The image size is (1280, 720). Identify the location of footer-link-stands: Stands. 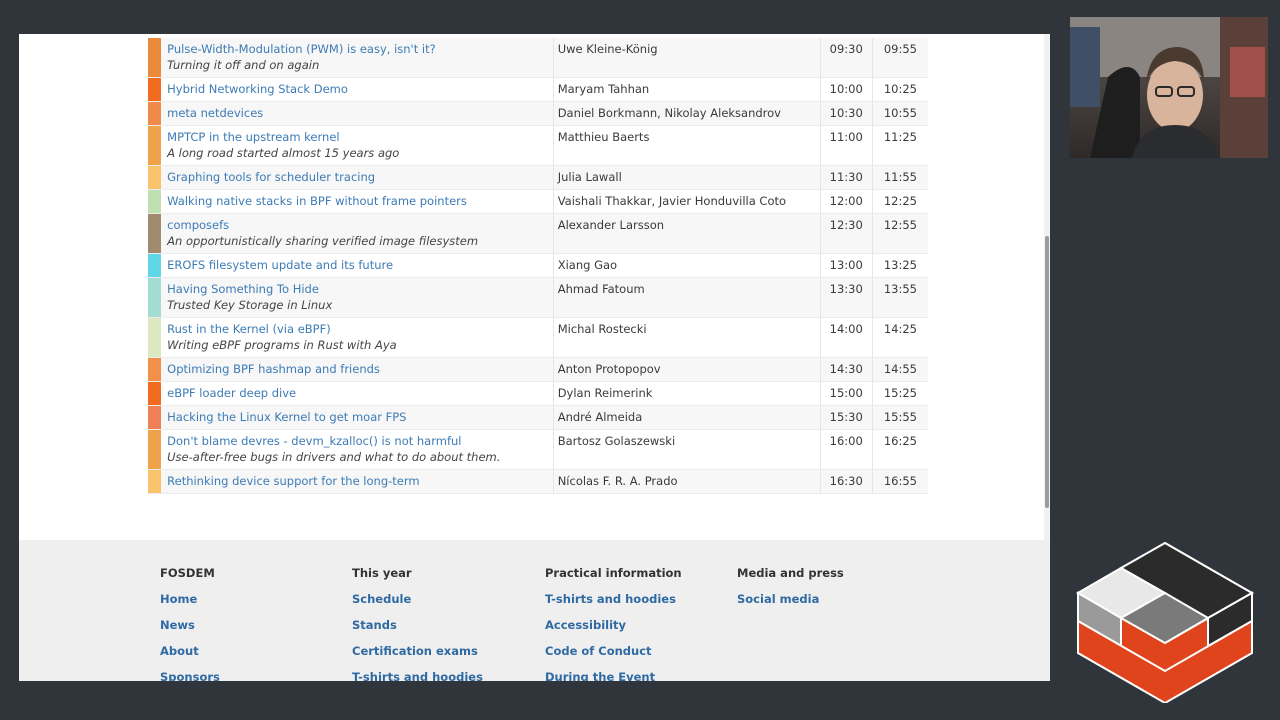
(442, 625).